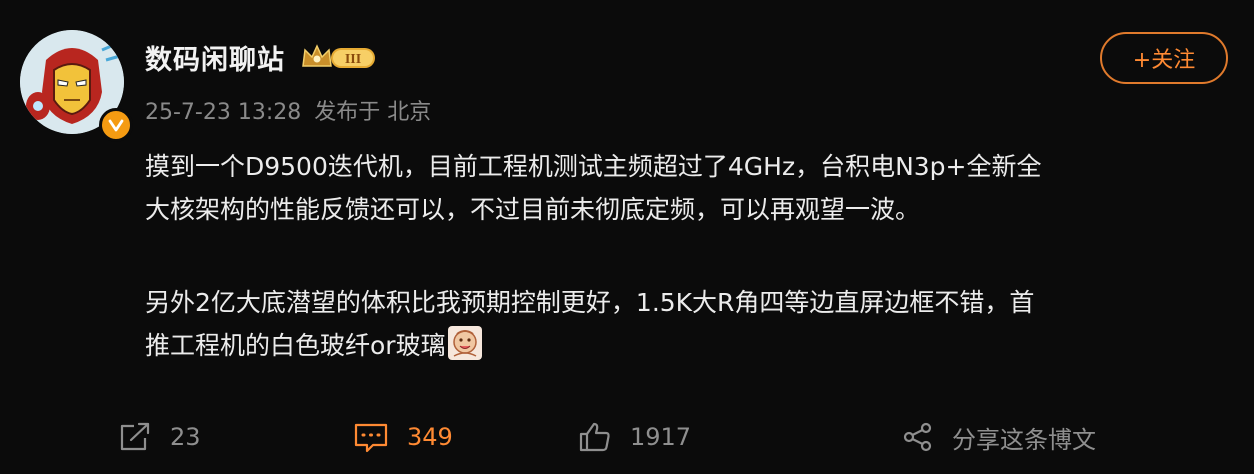 The image size is (1254, 474). What do you see at coordinates (430, 437) in the screenshot?
I see `comment-count: 349` at bounding box center [430, 437].